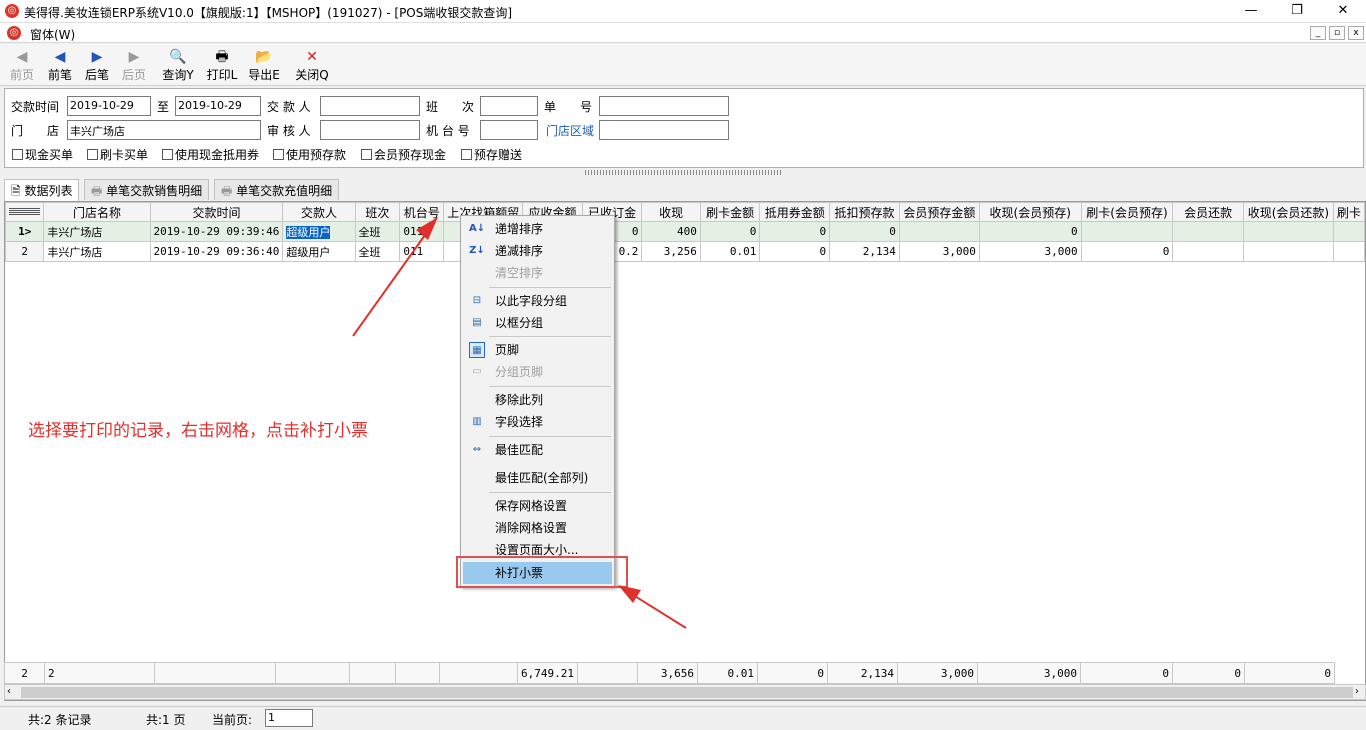  What do you see at coordinates (395, 277) in the screenshot?
I see `arrow-up-icon` at bounding box center [395, 277].